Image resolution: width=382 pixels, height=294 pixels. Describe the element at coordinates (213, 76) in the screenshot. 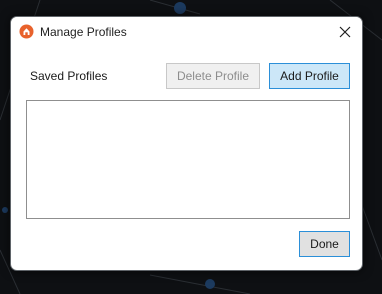

I see `delete-profile-button: Delete Profile` at that location.